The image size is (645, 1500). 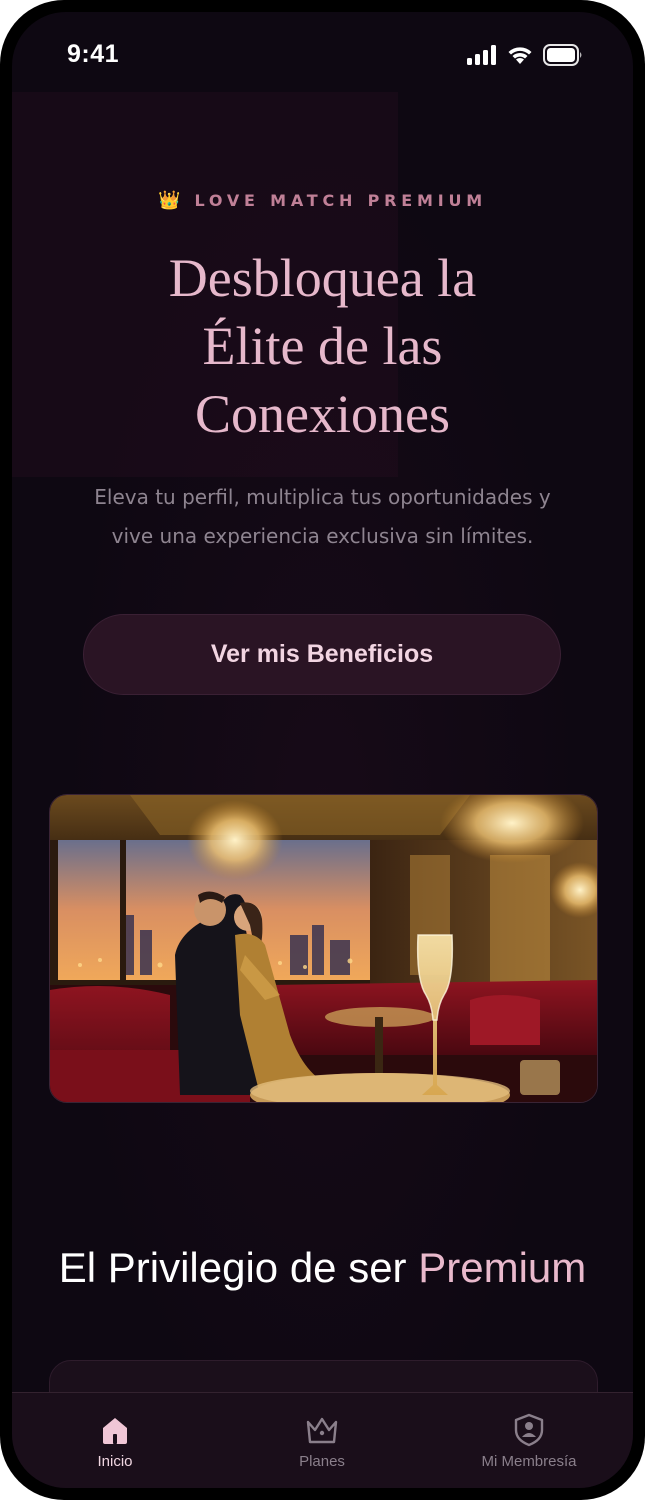 What do you see at coordinates (322, 278) in the screenshot?
I see `headline-line-1: Desbloquea la` at bounding box center [322, 278].